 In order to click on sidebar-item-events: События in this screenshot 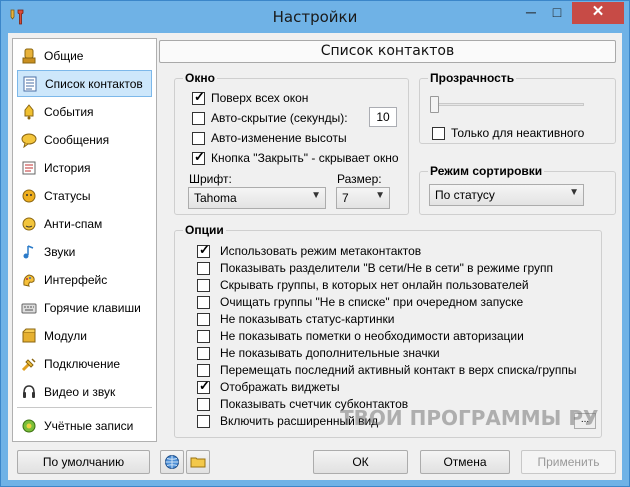, I will do `click(84, 111)`.